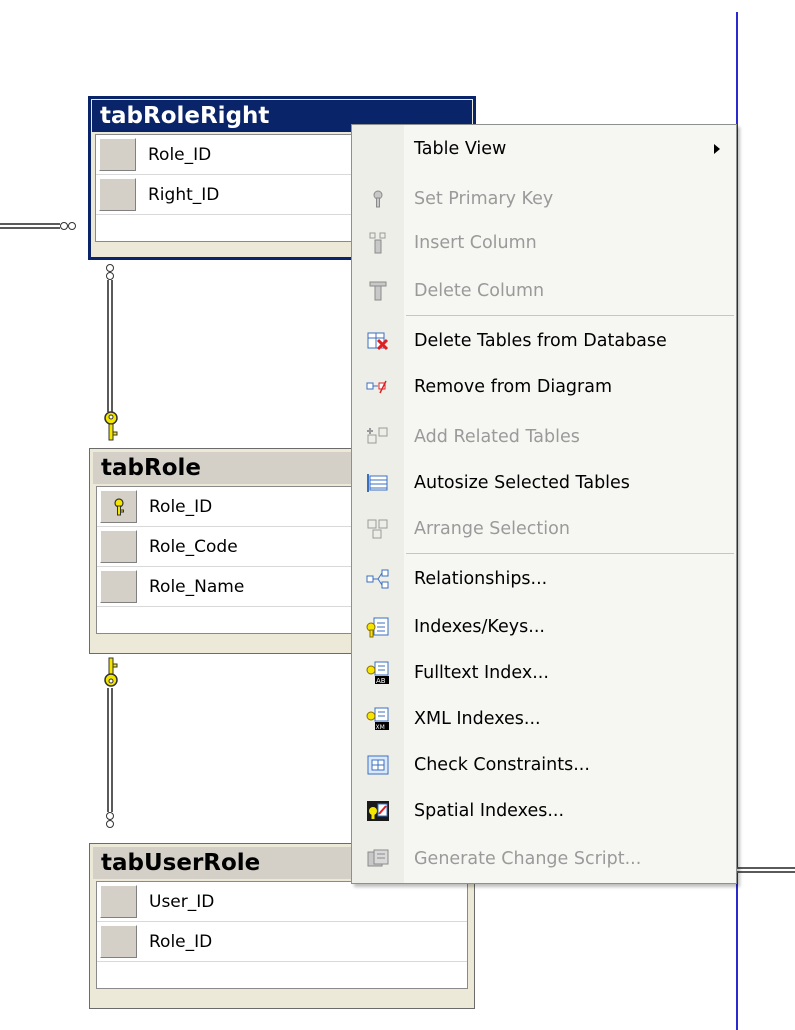 The image size is (795, 1030). What do you see at coordinates (189, 547) in the screenshot?
I see `column-name: Role_Code` at bounding box center [189, 547].